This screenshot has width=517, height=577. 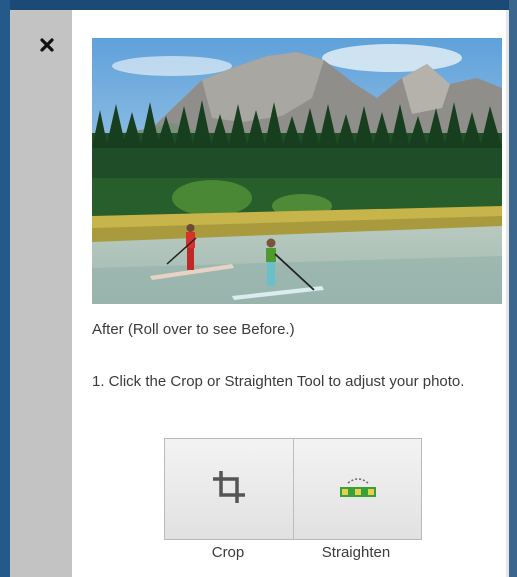 I want to click on side-rail, so click(x=41, y=293).